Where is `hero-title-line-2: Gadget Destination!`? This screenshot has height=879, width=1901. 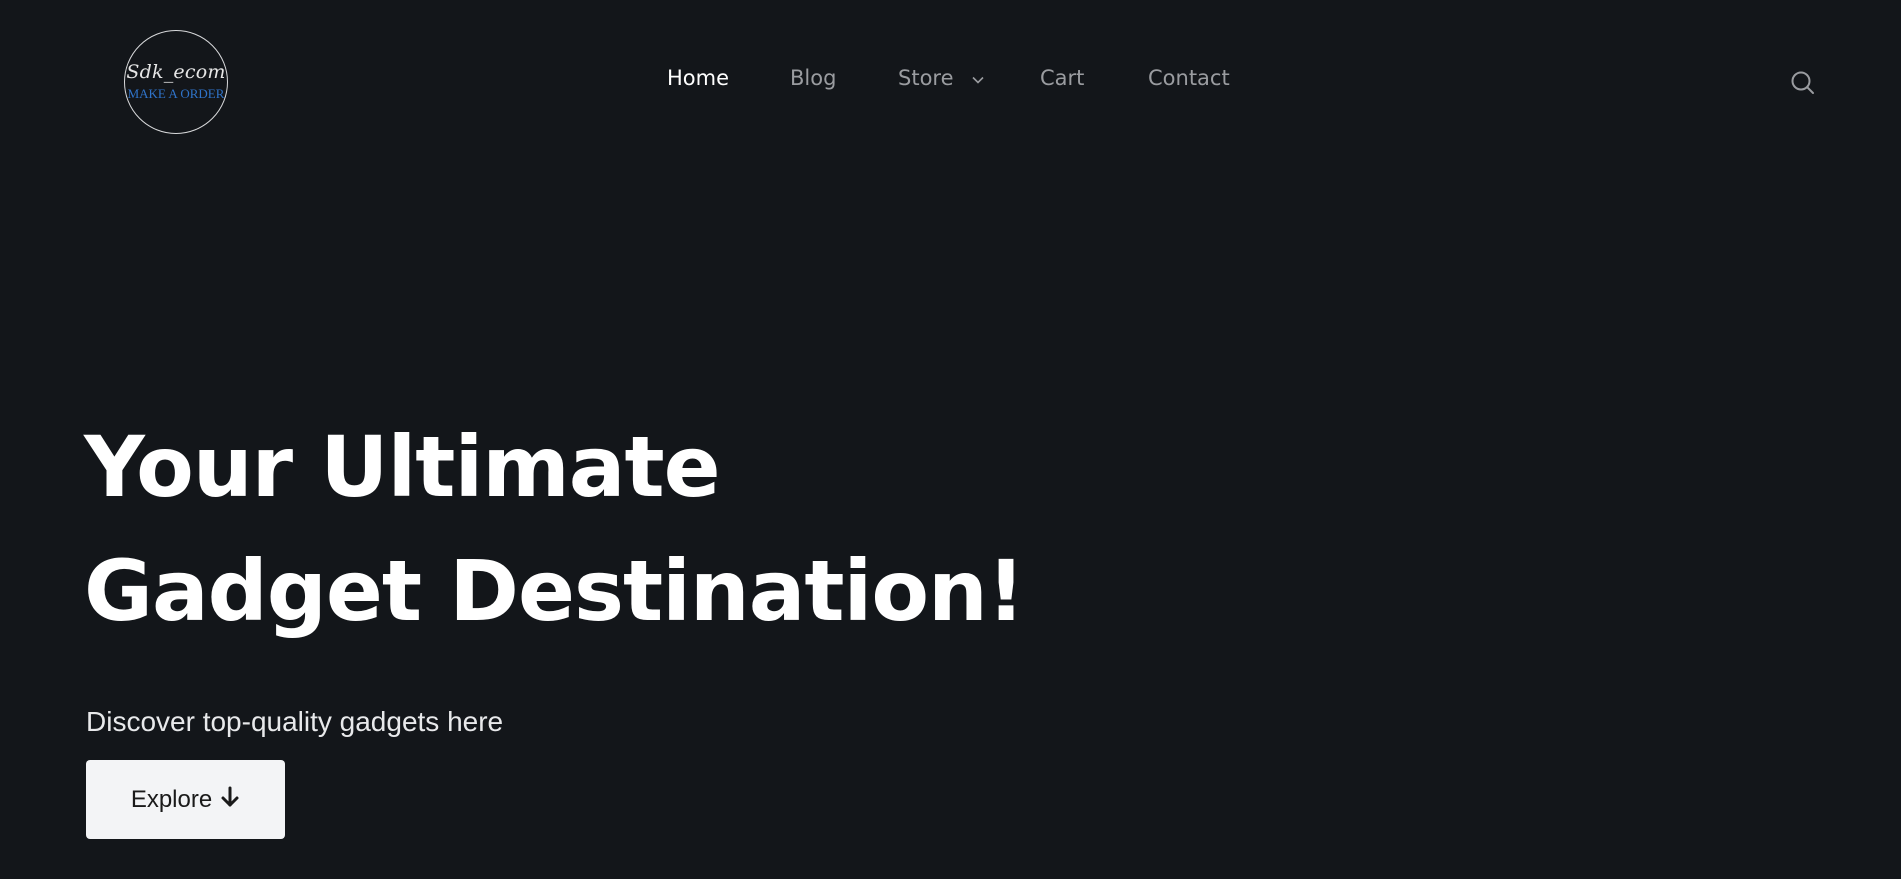 hero-title-line-2: Gadget Destination! is located at coordinates (554, 591).